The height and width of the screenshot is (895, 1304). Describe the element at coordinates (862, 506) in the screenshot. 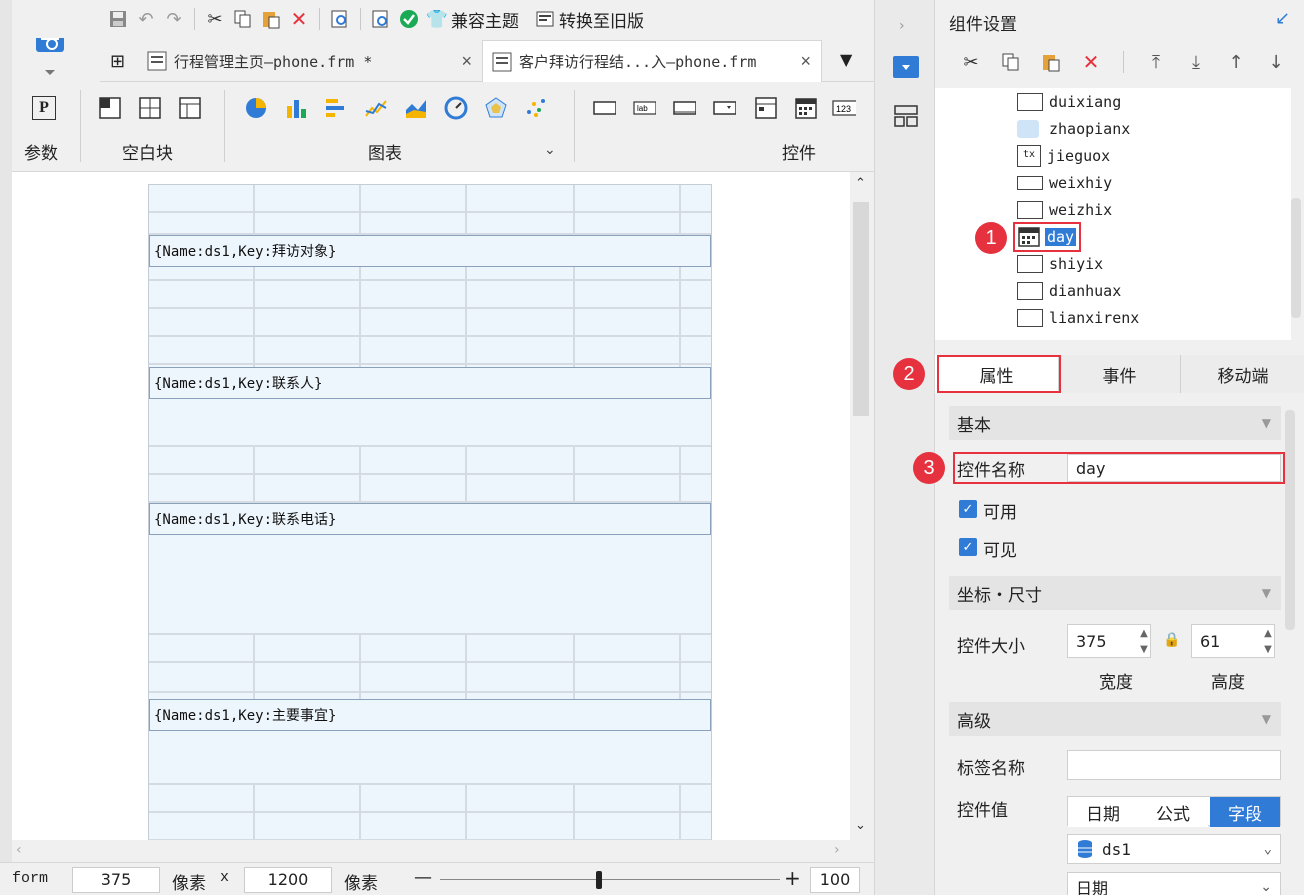

I see `canvas-vertical-scrollbar: ⌃ ⌄` at that location.